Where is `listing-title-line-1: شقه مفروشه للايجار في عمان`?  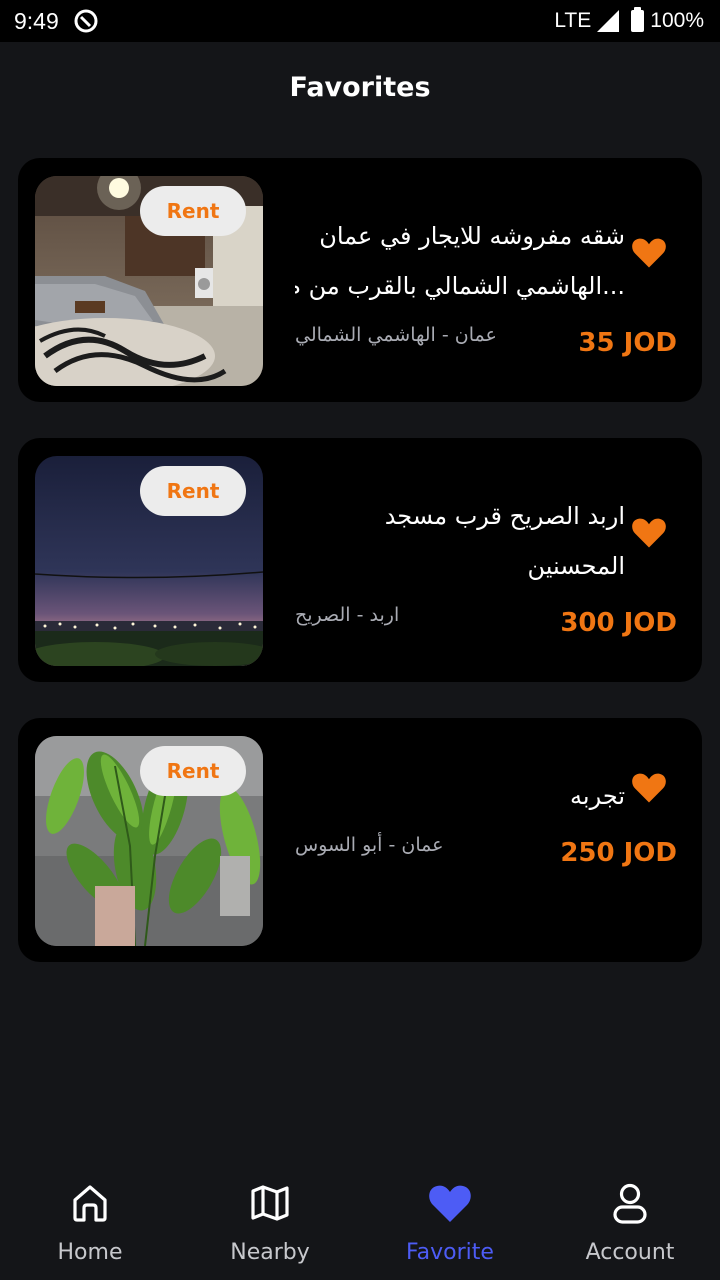
listing-title-line-1: شقه مفروشه للايجار في عمان is located at coordinates (472, 236).